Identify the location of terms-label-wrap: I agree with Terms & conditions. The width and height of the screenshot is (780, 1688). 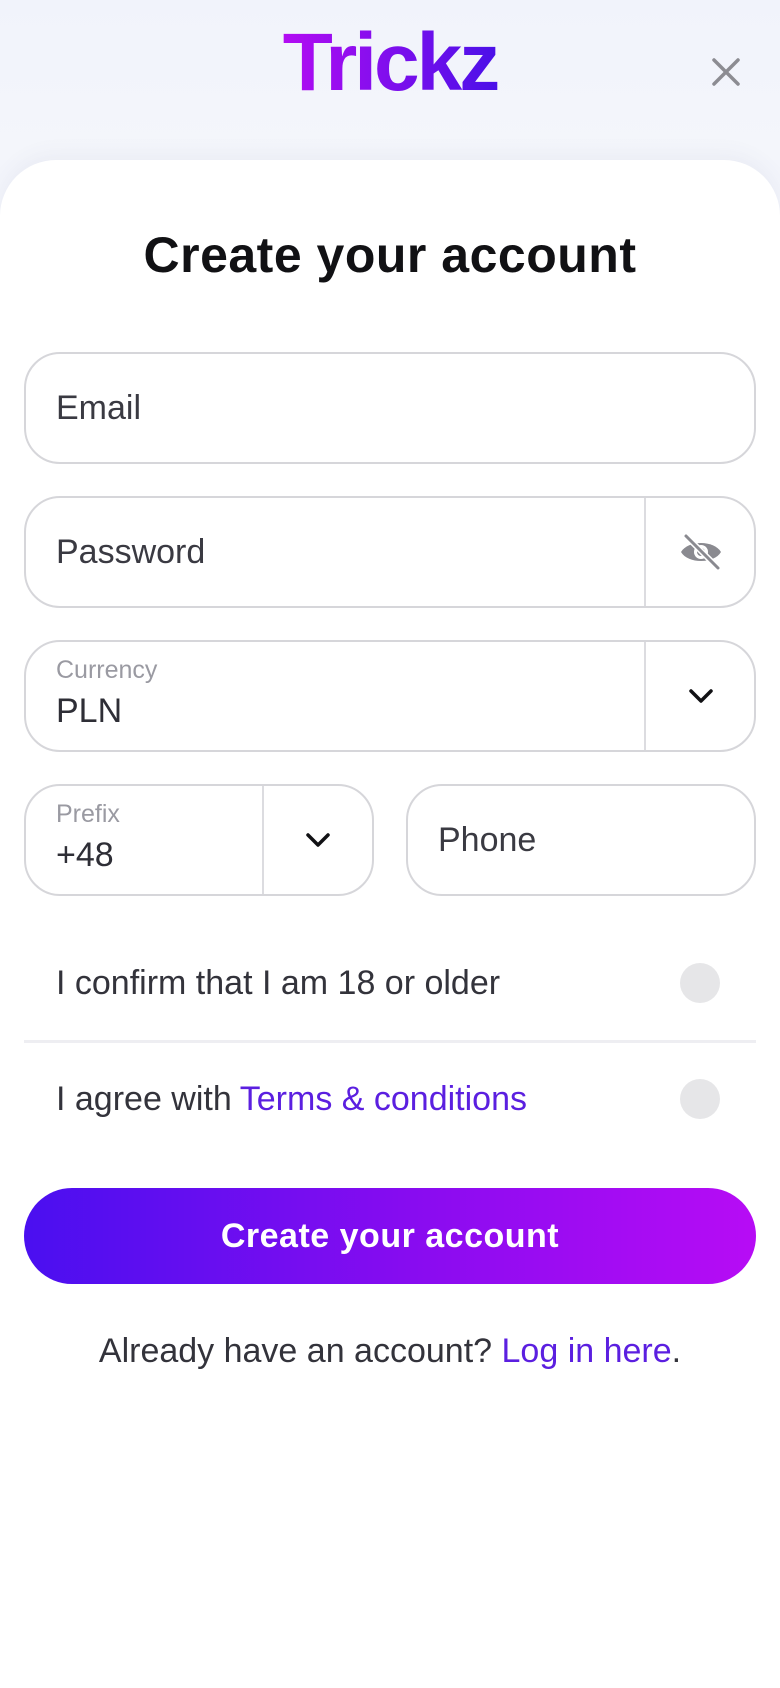
(291, 1099).